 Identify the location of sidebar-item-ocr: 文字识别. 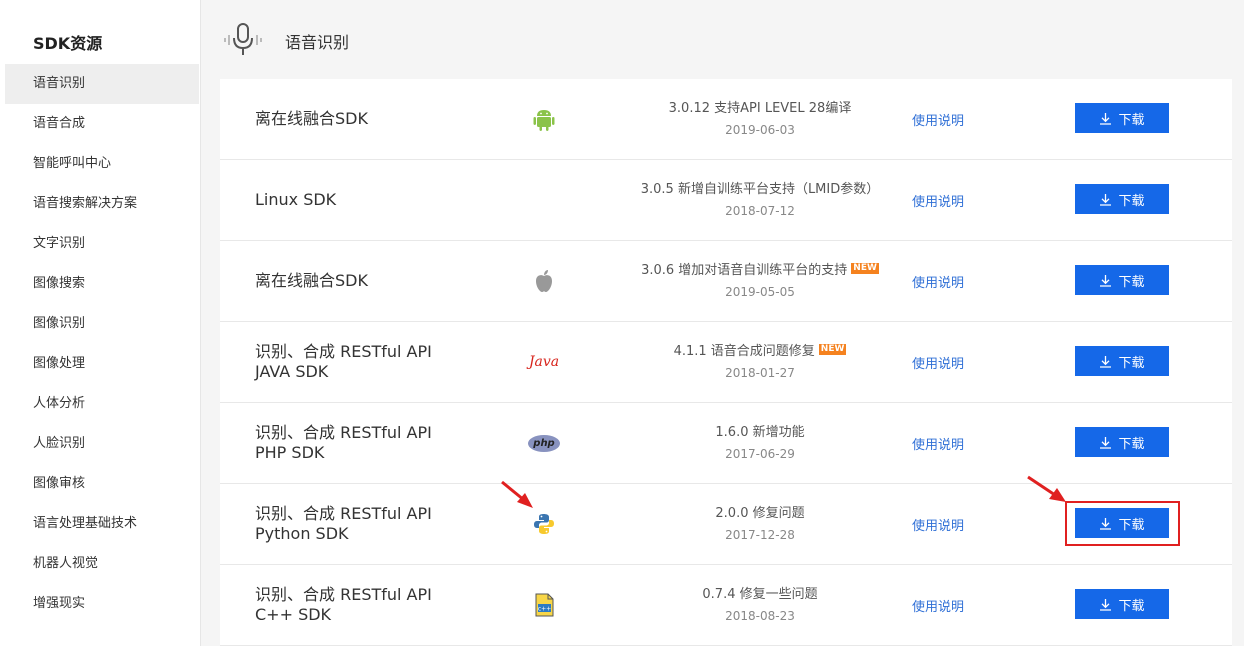
(102, 244).